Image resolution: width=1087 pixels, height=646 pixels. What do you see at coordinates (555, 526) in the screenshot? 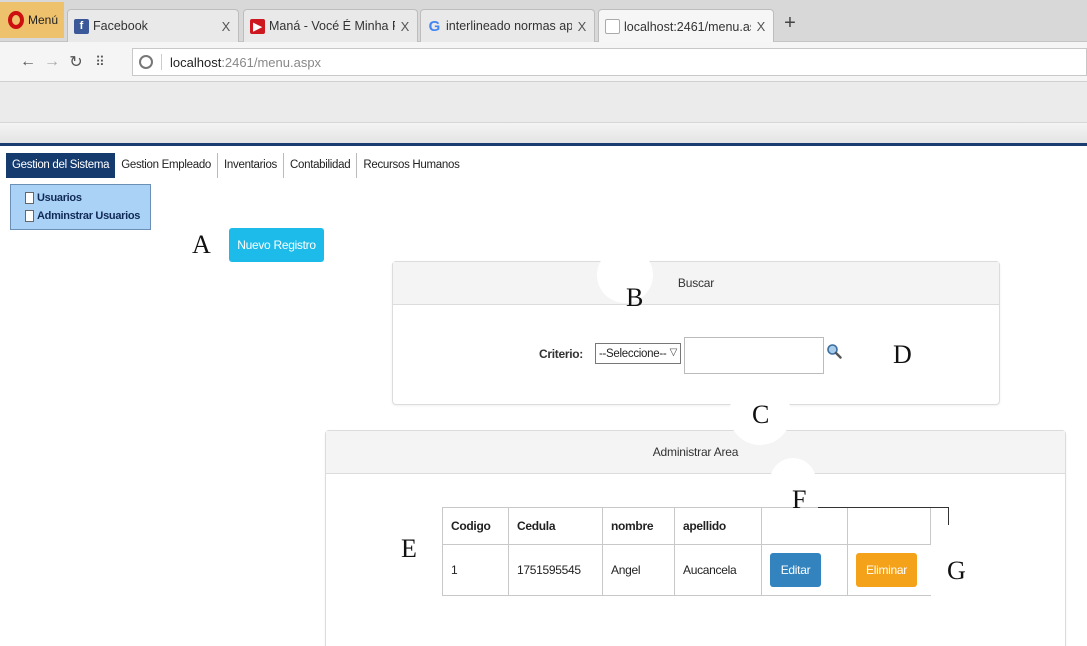
I see `column-header-cedula: Cedula` at bounding box center [555, 526].